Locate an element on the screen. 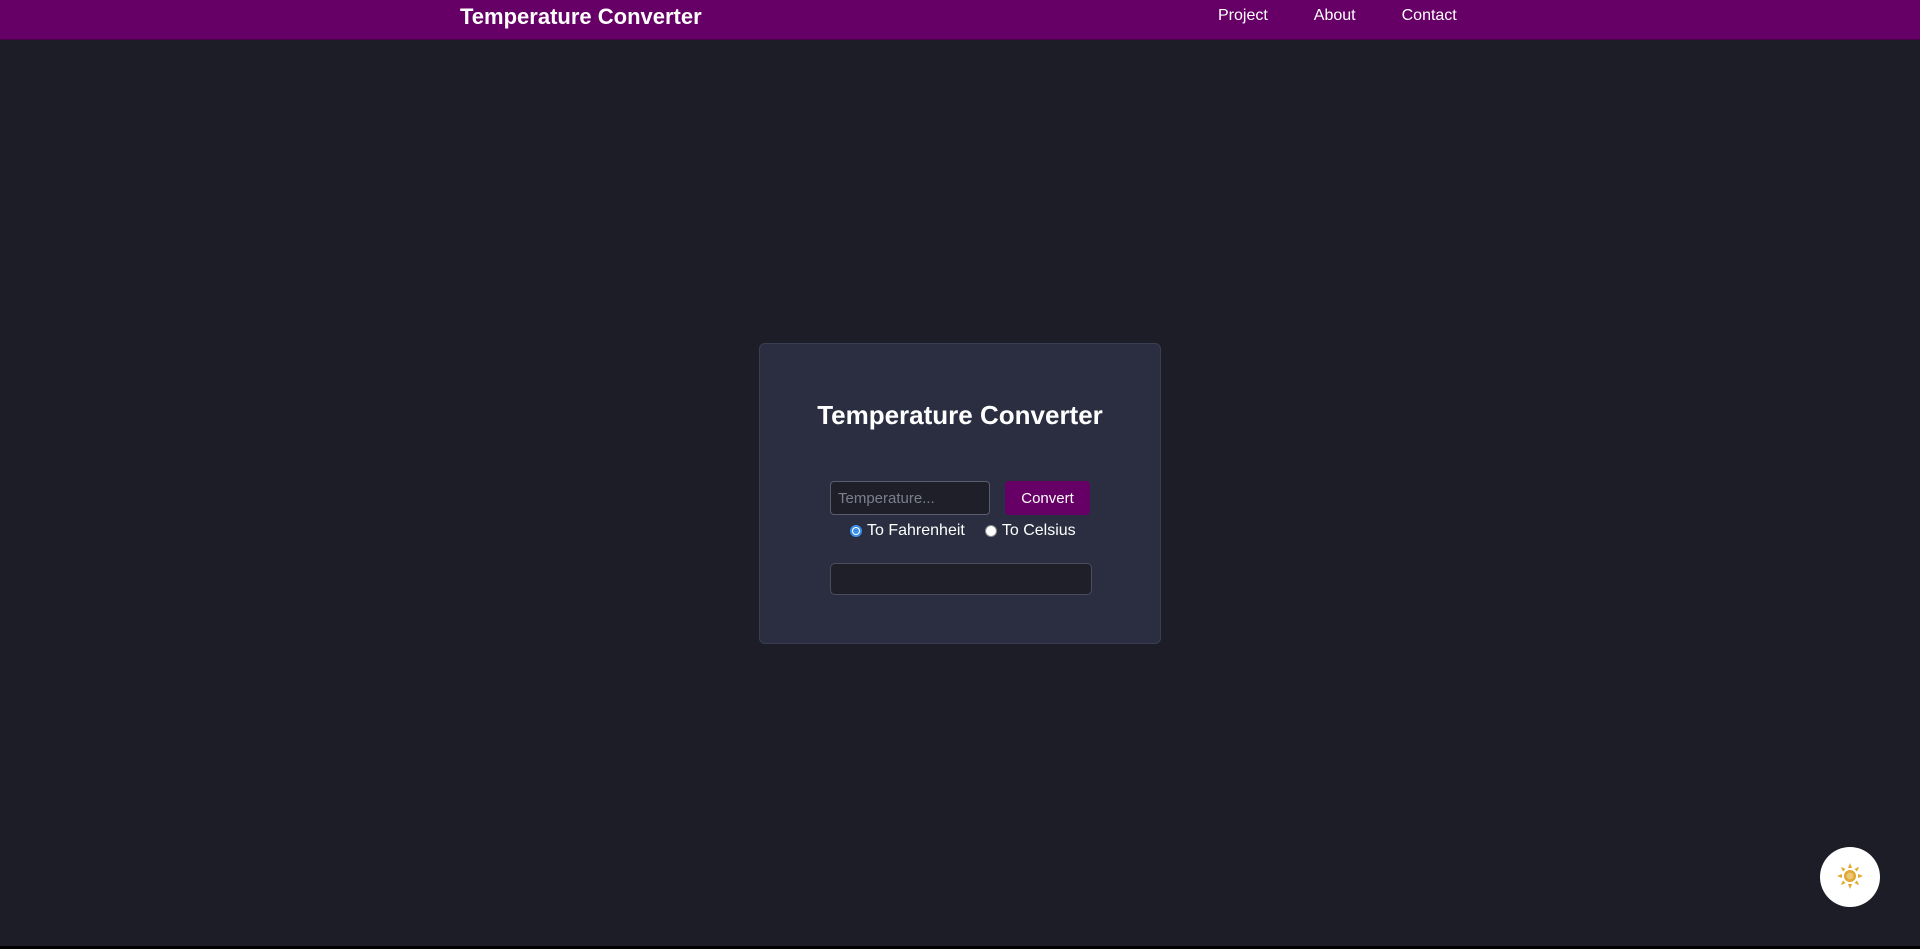 This screenshot has height=949, width=1920. radio-label-celsius: To Celsius is located at coordinates (1038, 530).